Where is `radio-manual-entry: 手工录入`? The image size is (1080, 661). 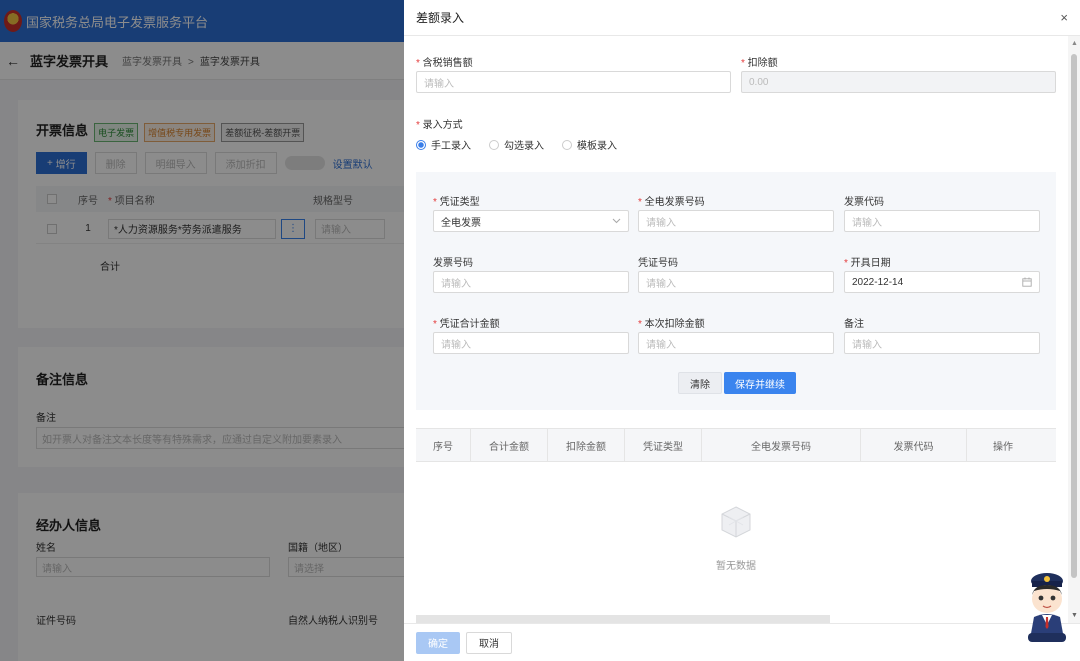 radio-manual-entry: 手工录入 is located at coordinates (443, 144).